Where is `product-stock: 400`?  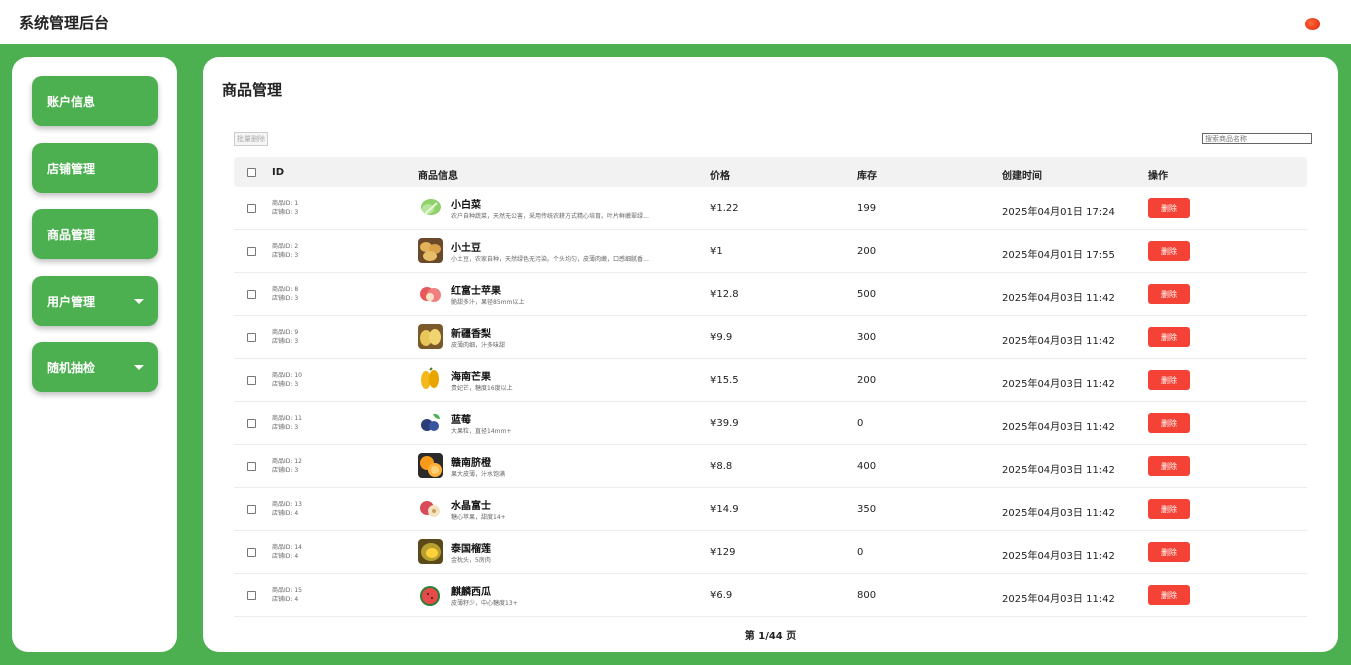 product-stock: 400 is located at coordinates (867, 466).